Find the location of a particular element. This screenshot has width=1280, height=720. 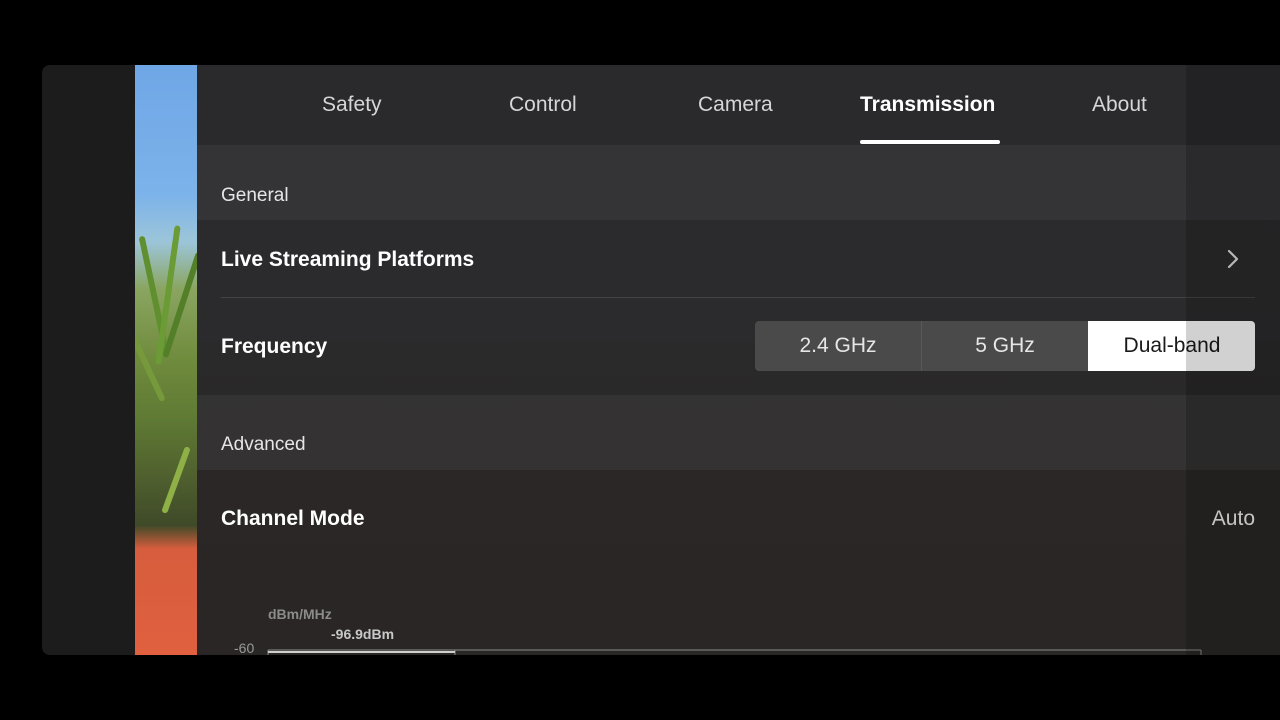

section-title-advanced: Advanced is located at coordinates (263, 444).